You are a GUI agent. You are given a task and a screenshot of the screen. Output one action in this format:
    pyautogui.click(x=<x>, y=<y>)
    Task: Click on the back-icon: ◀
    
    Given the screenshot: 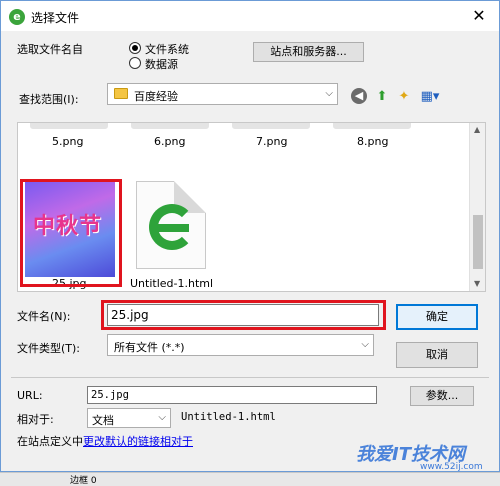 What is the action you would take?
    pyautogui.click(x=360, y=97)
    